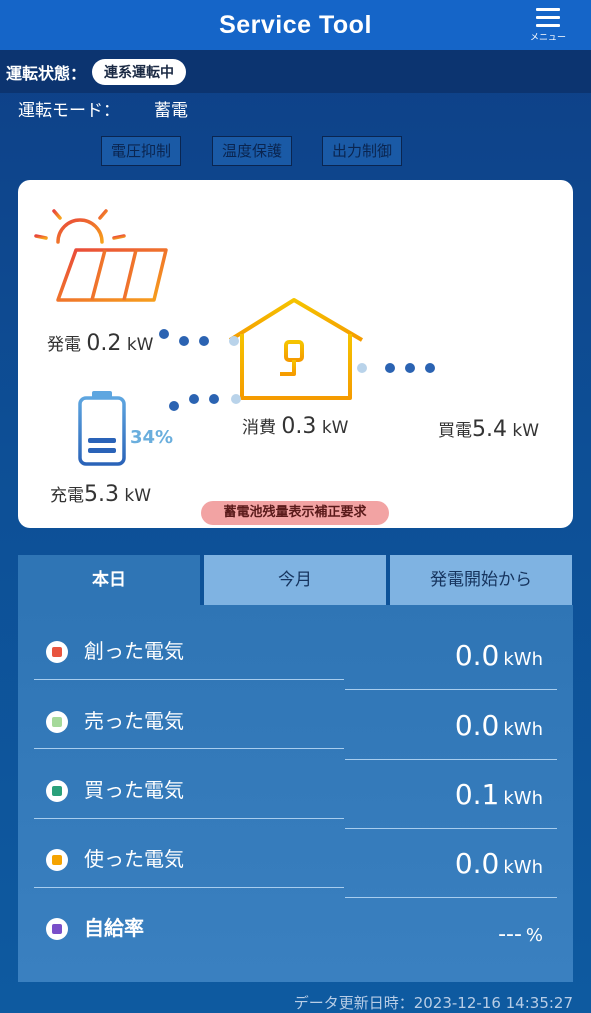 Image resolution: width=591 pixels, height=1013 pixels. I want to click on stat-unit-generated: kWh, so click(523, 659).